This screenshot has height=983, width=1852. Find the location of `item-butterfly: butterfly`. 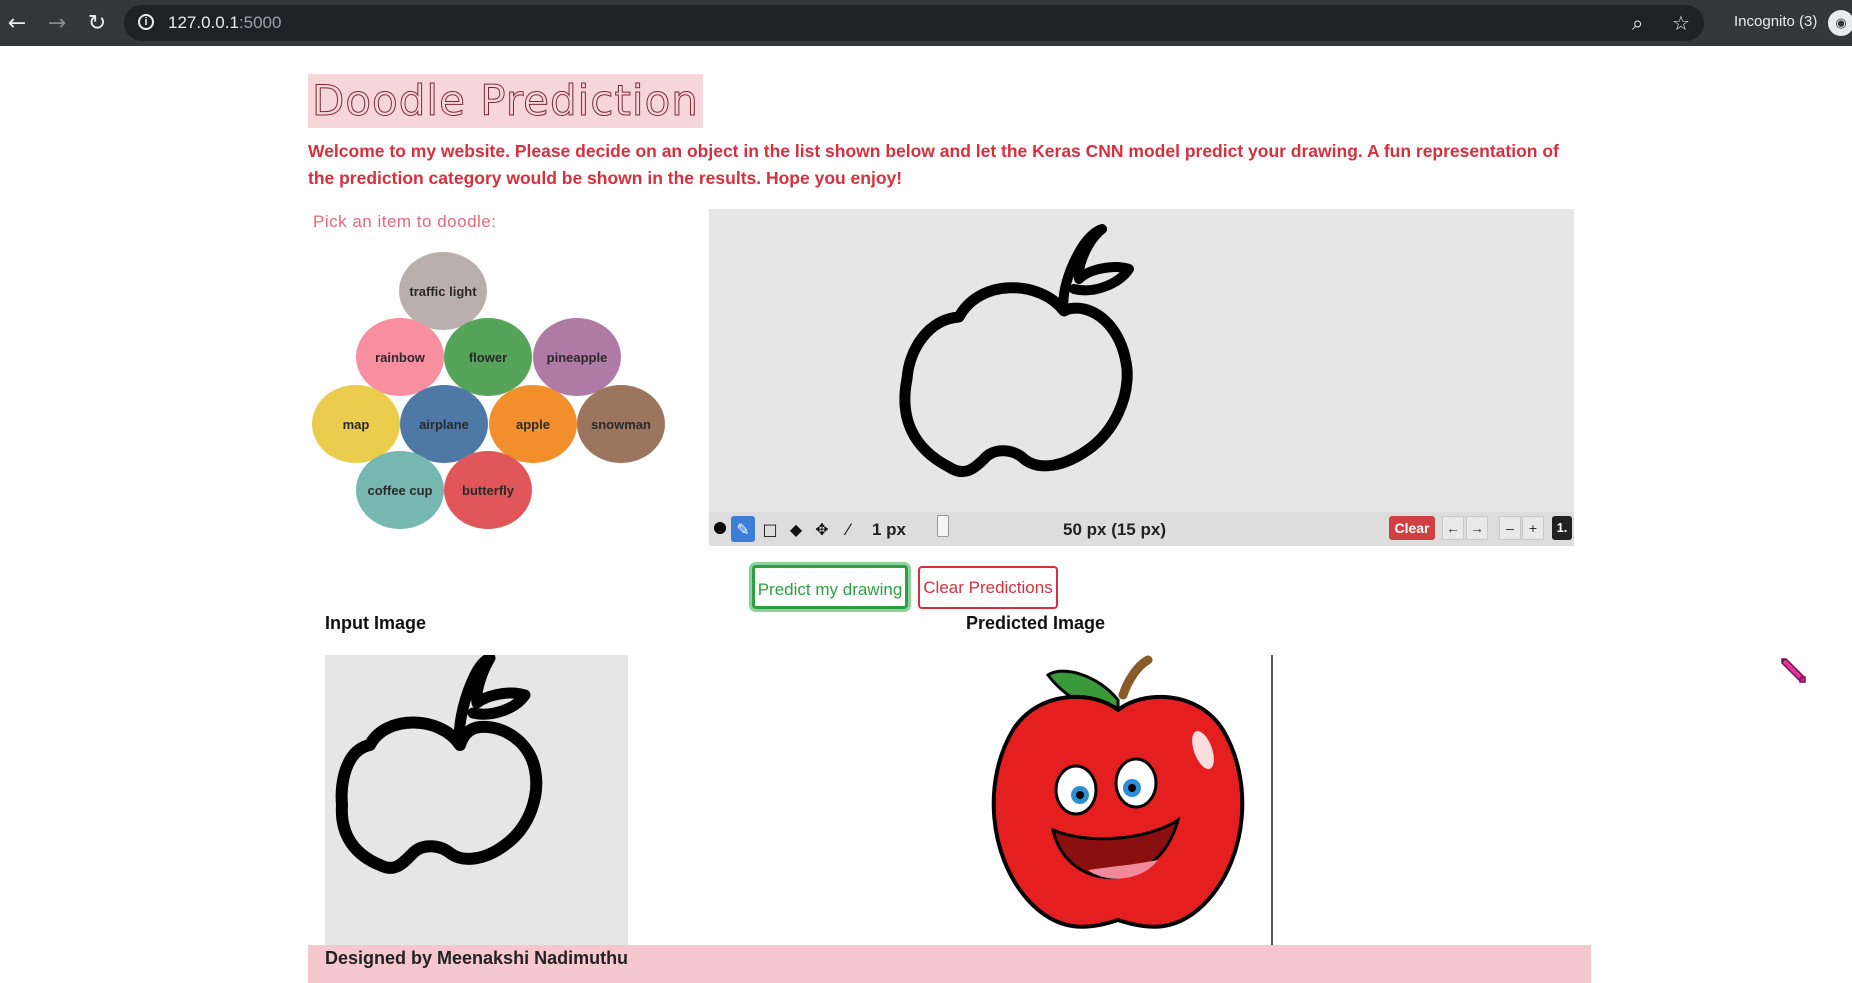

item-butterfly: butterfly is located at coordinates (488, 490).